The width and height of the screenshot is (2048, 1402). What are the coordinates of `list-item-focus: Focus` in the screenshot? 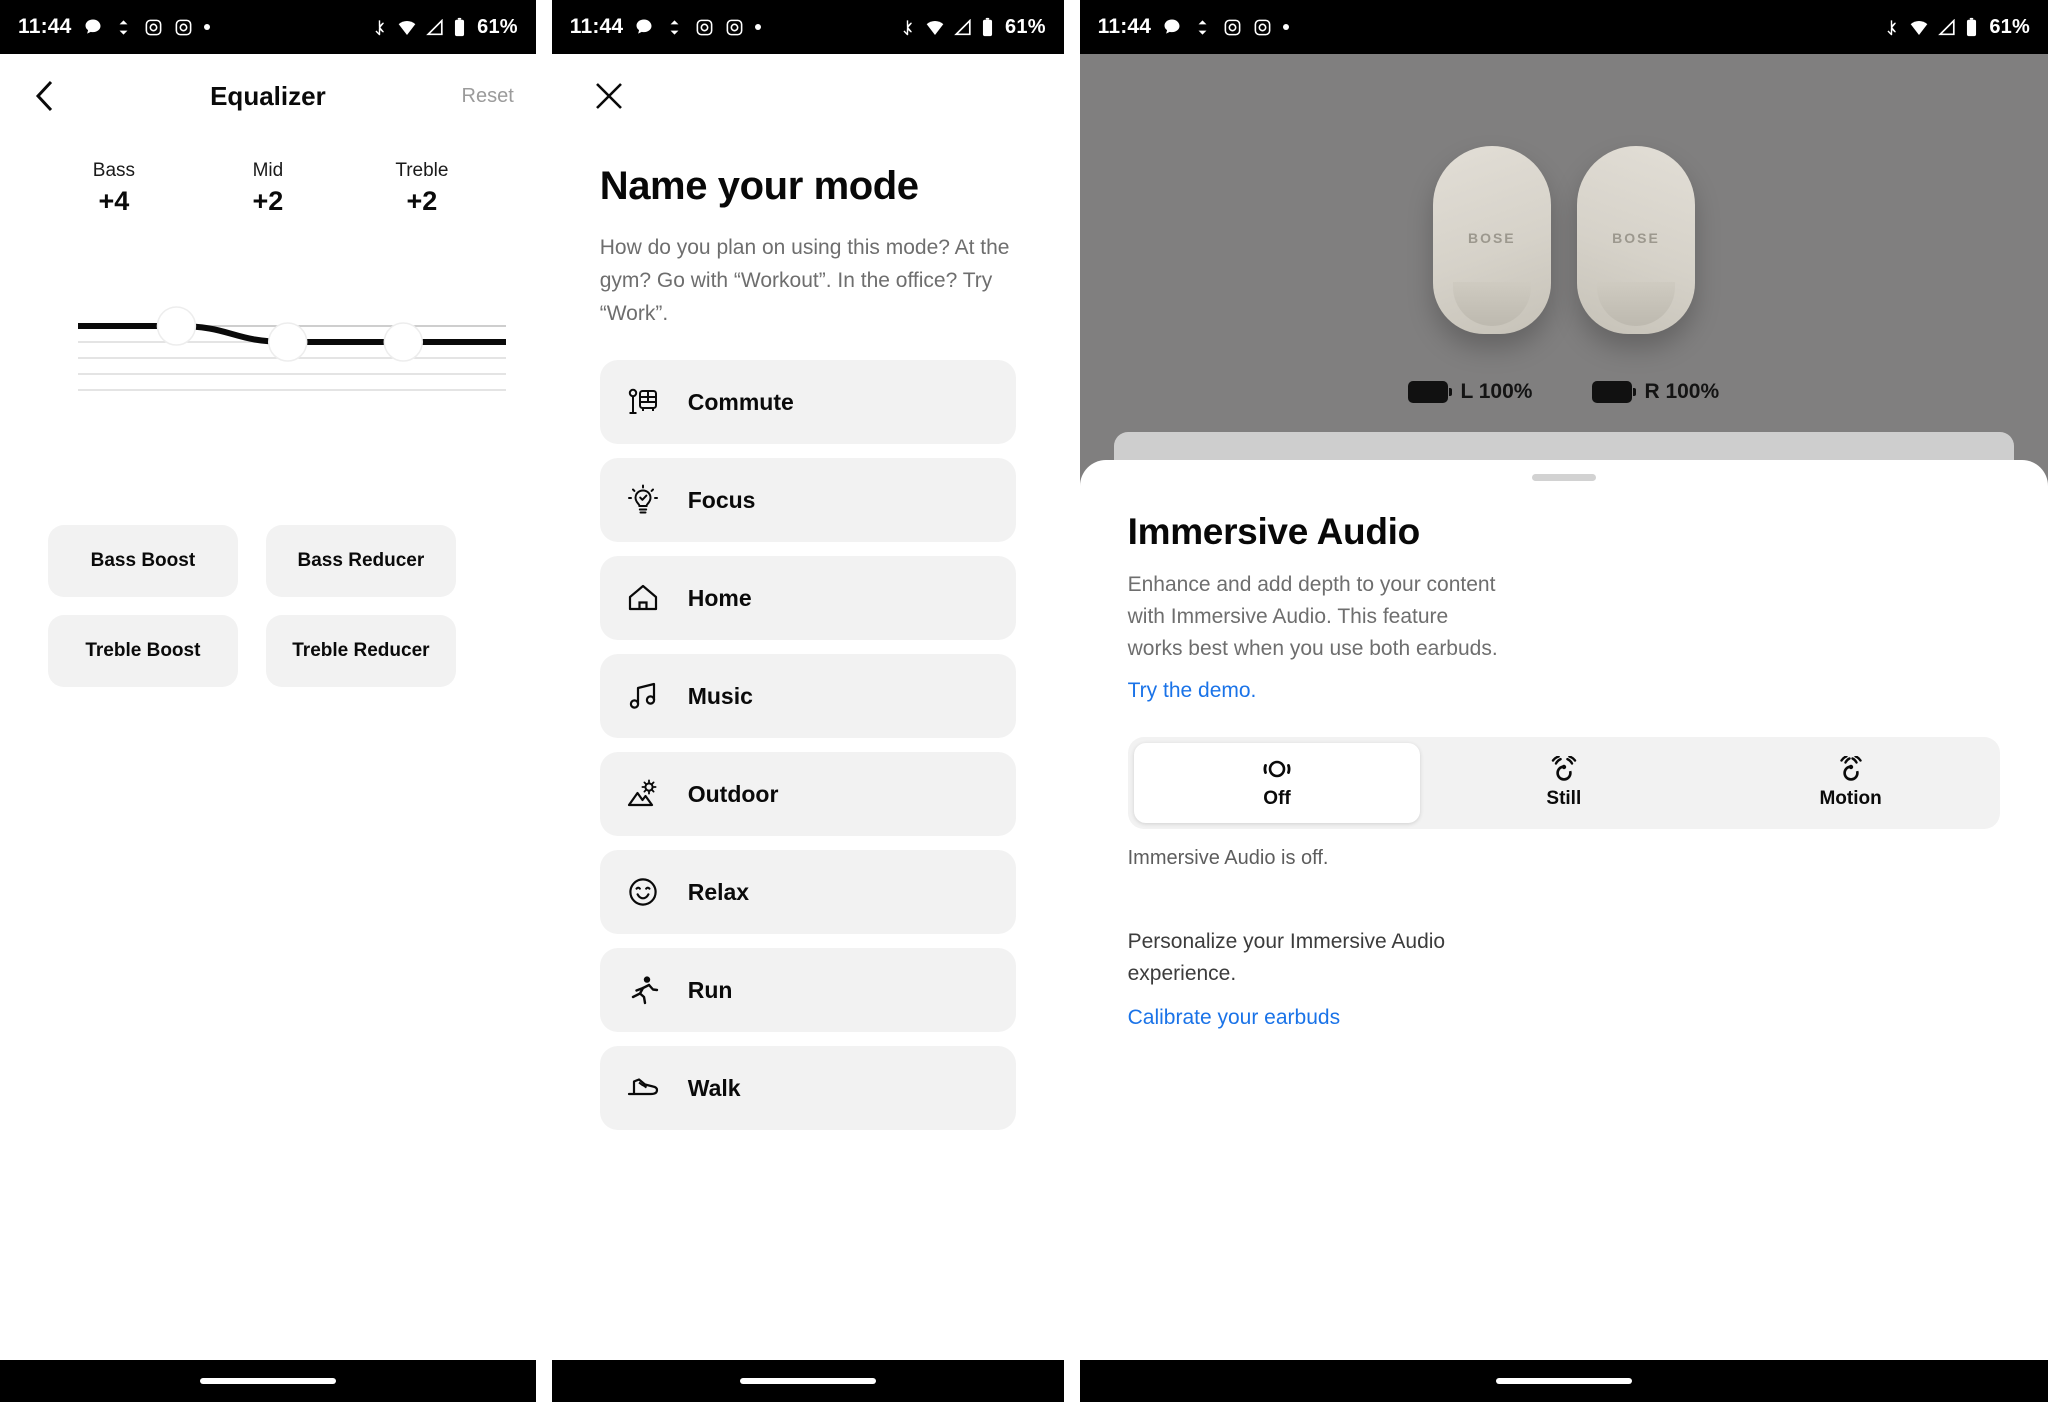 It's located at (807, 500).